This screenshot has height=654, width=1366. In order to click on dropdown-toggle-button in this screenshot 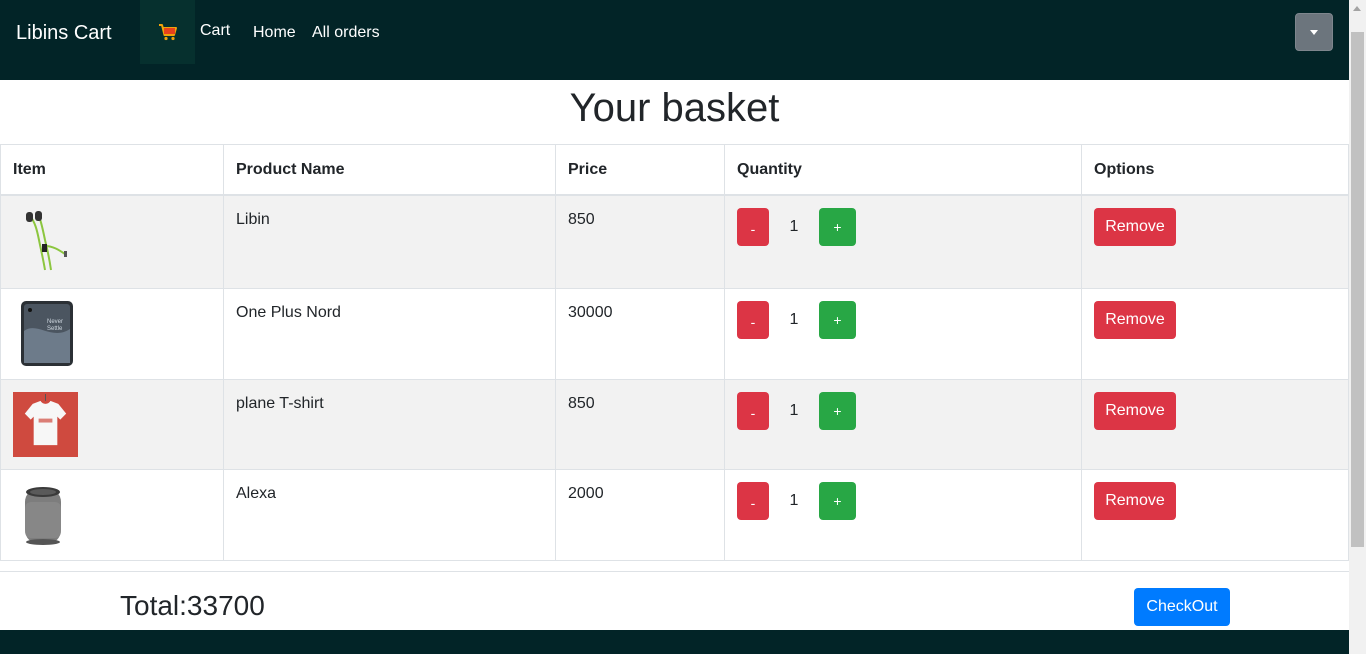, I will do `click(1314, 32)`.